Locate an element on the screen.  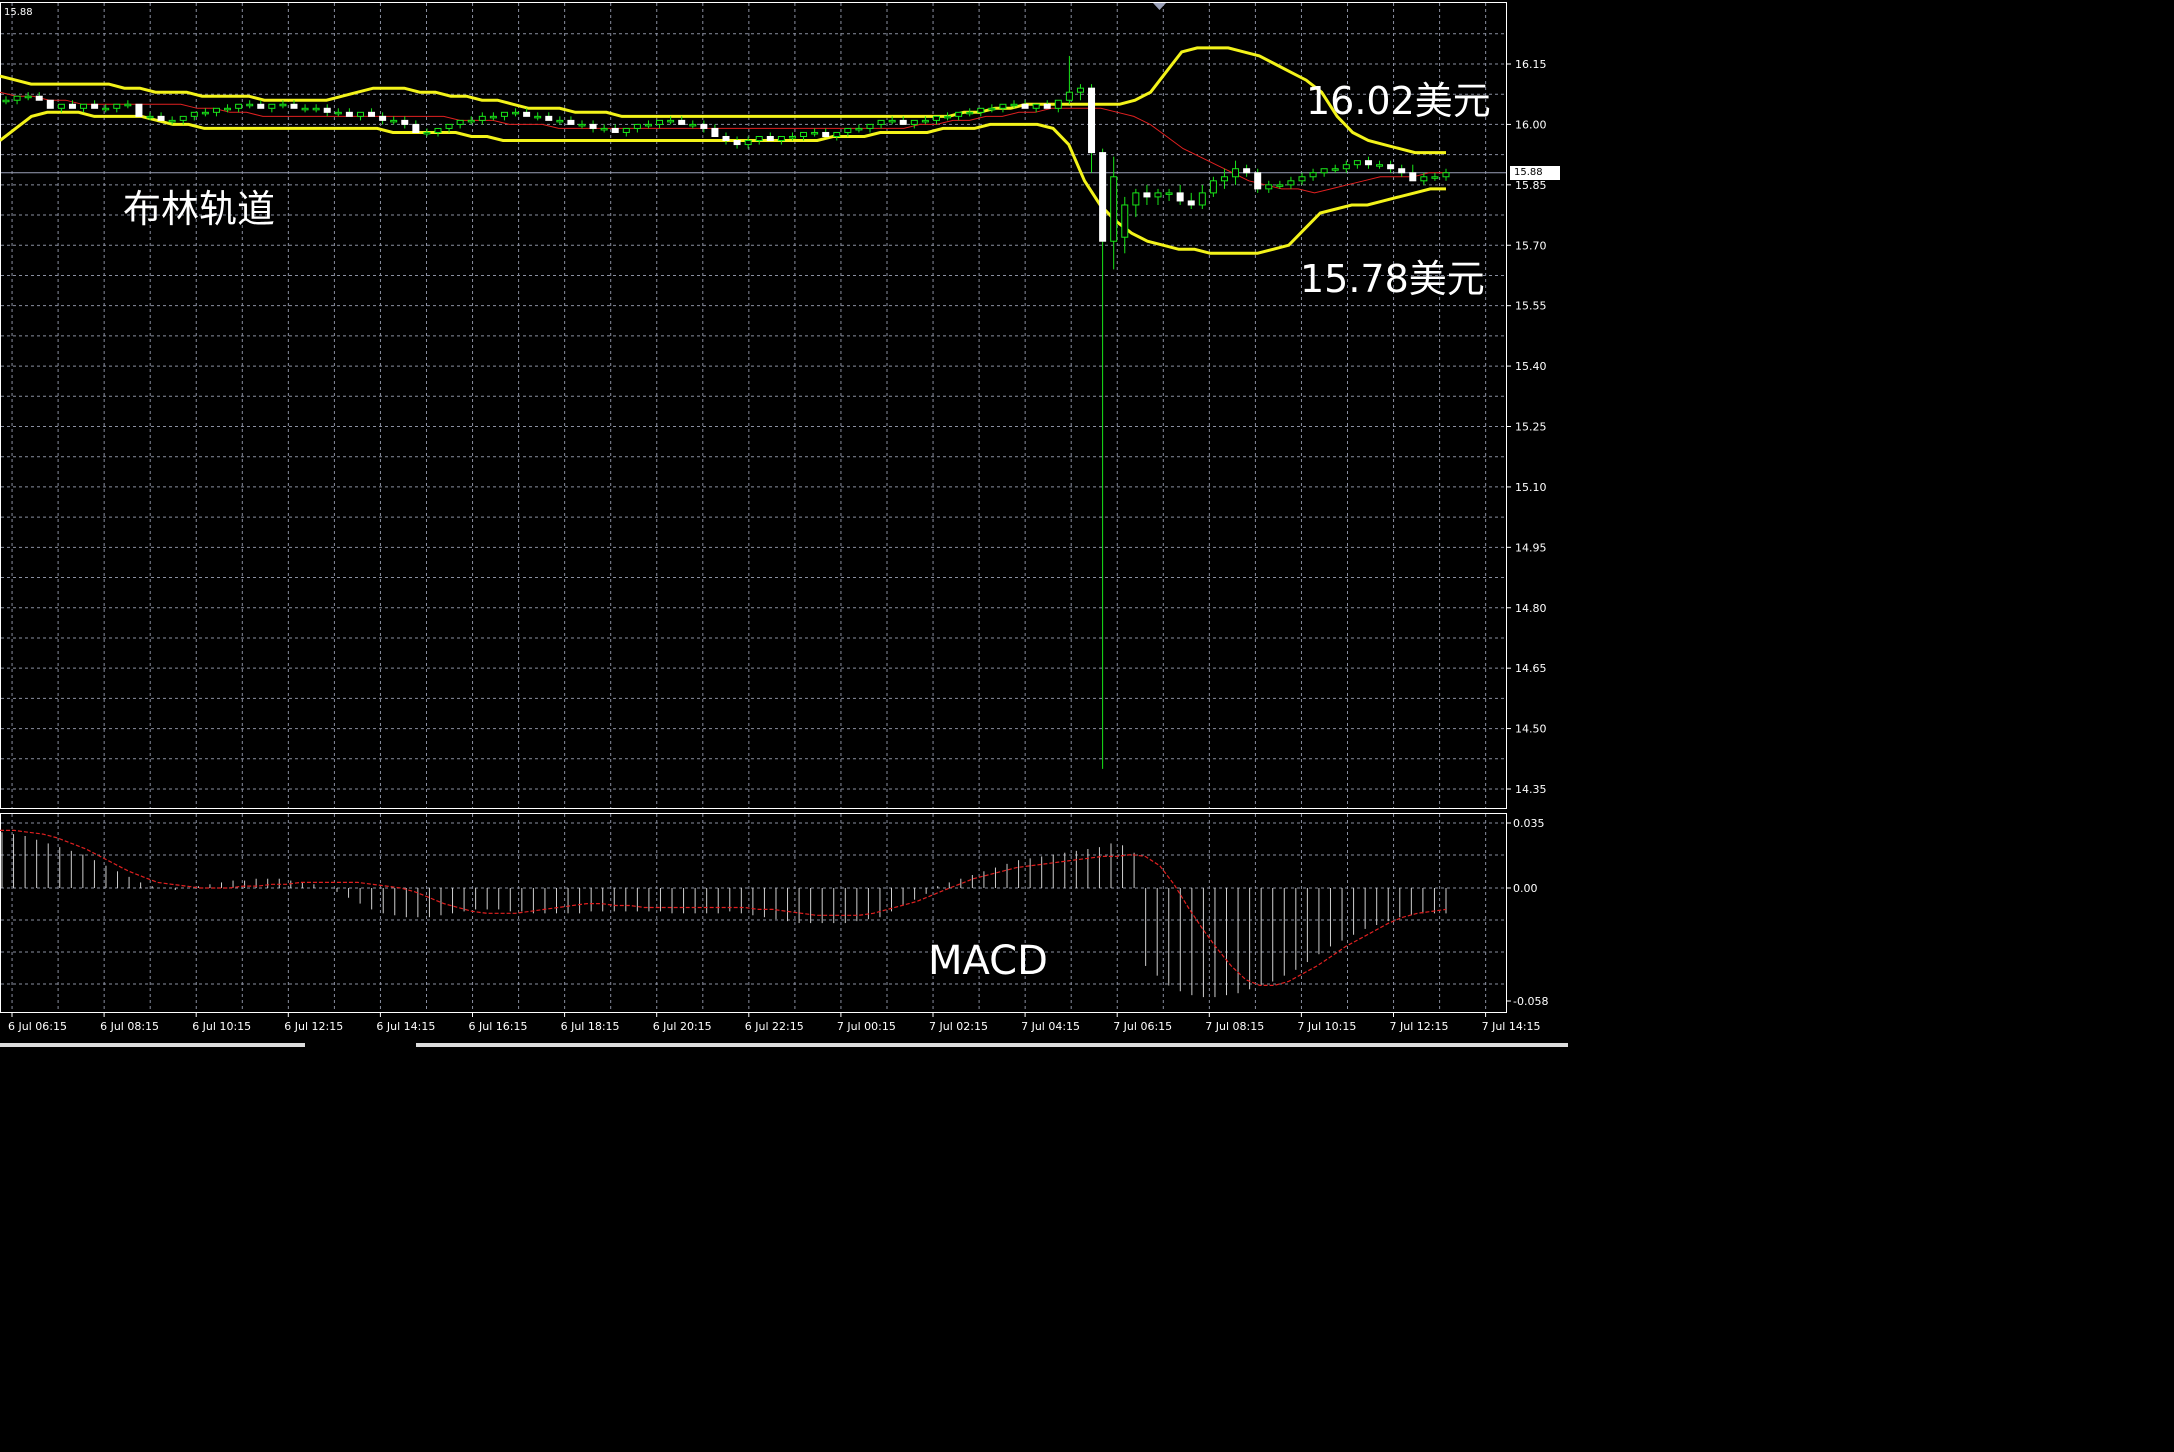
price-axis-label: 14.80 is located at coordinates (1531, 608).